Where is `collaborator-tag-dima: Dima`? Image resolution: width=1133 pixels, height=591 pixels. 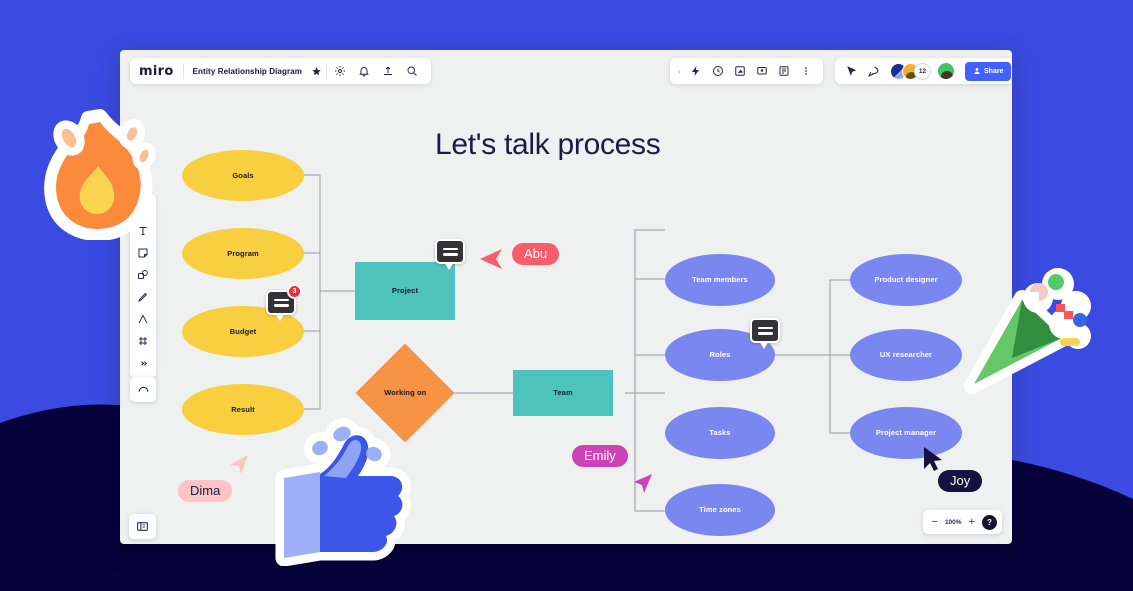
collaborator-tag-dima: Dima is located at coordinates (205, 491).